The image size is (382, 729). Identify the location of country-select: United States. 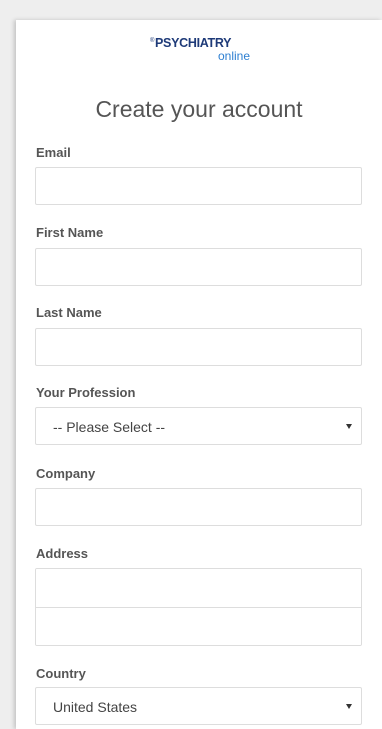
(198, 706).